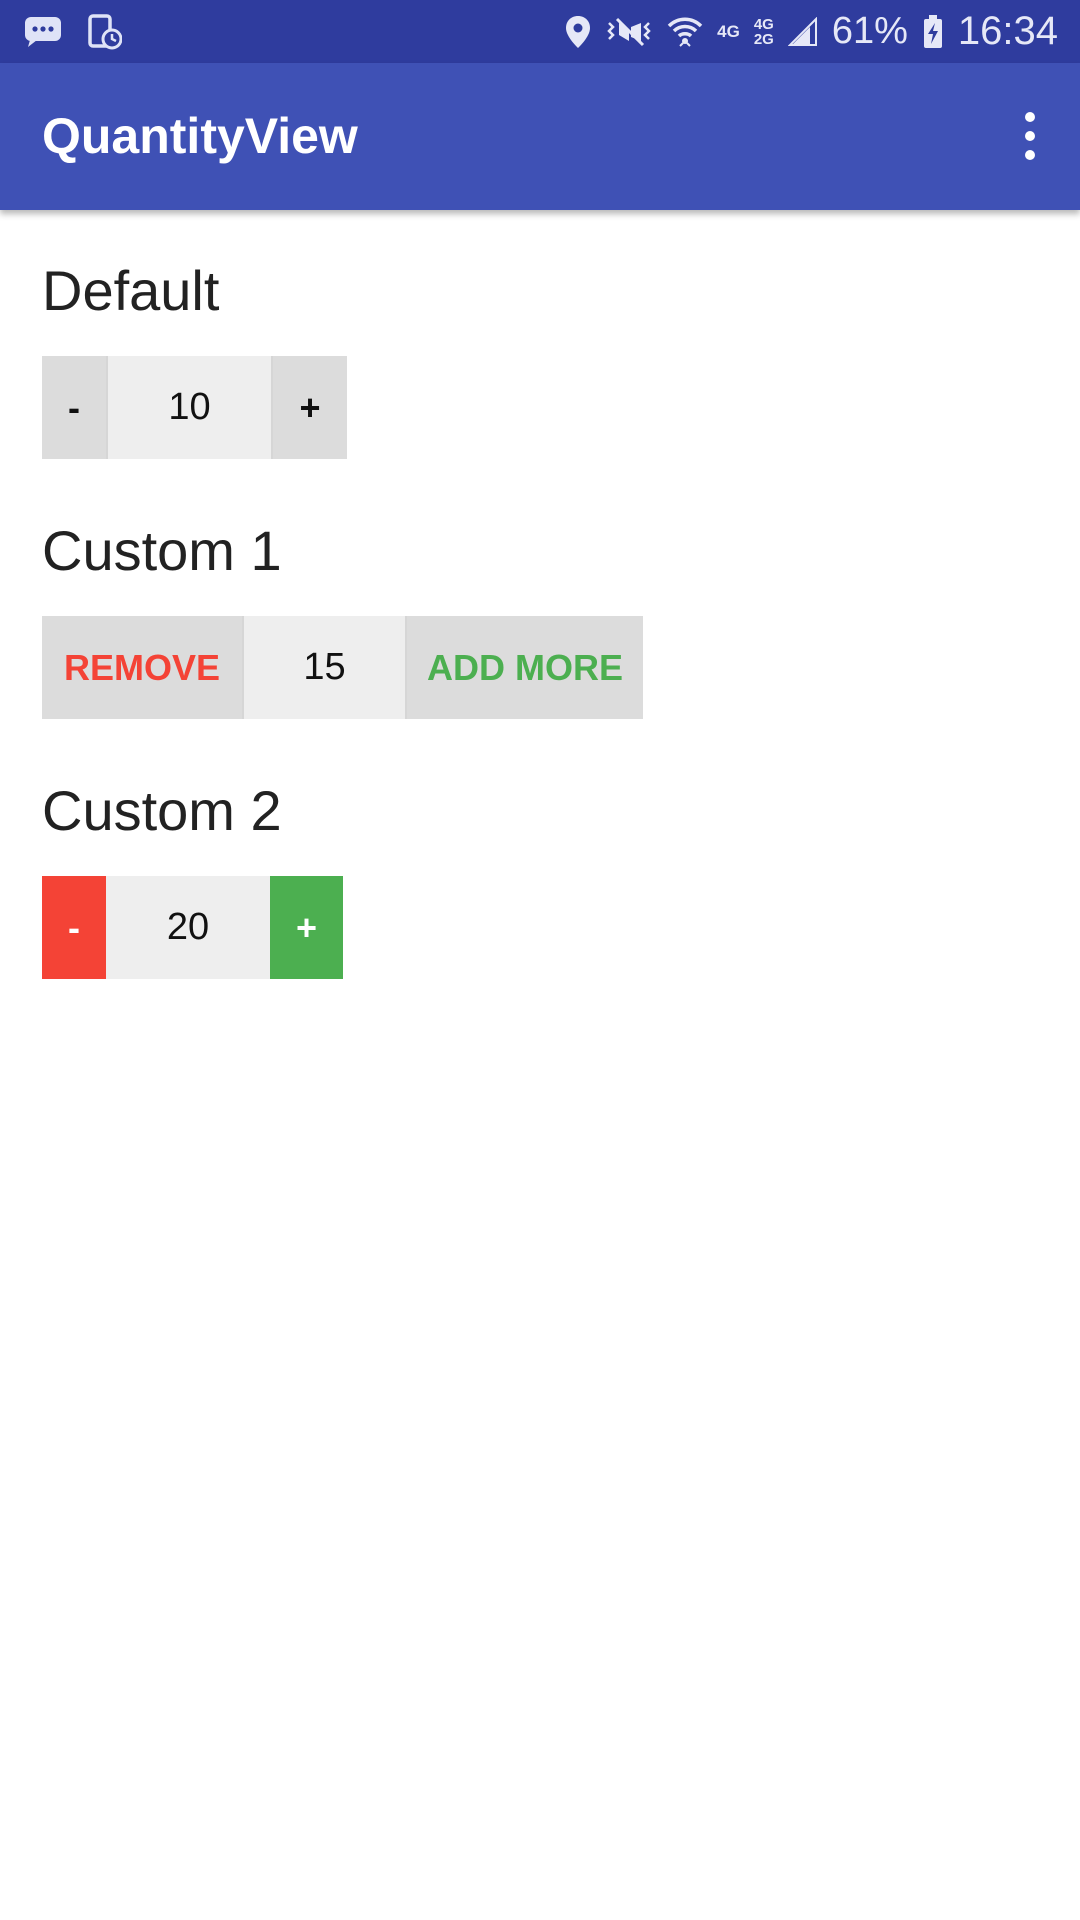  I want to click on section-title-custom-2: Custom 2, so click(162, 810).